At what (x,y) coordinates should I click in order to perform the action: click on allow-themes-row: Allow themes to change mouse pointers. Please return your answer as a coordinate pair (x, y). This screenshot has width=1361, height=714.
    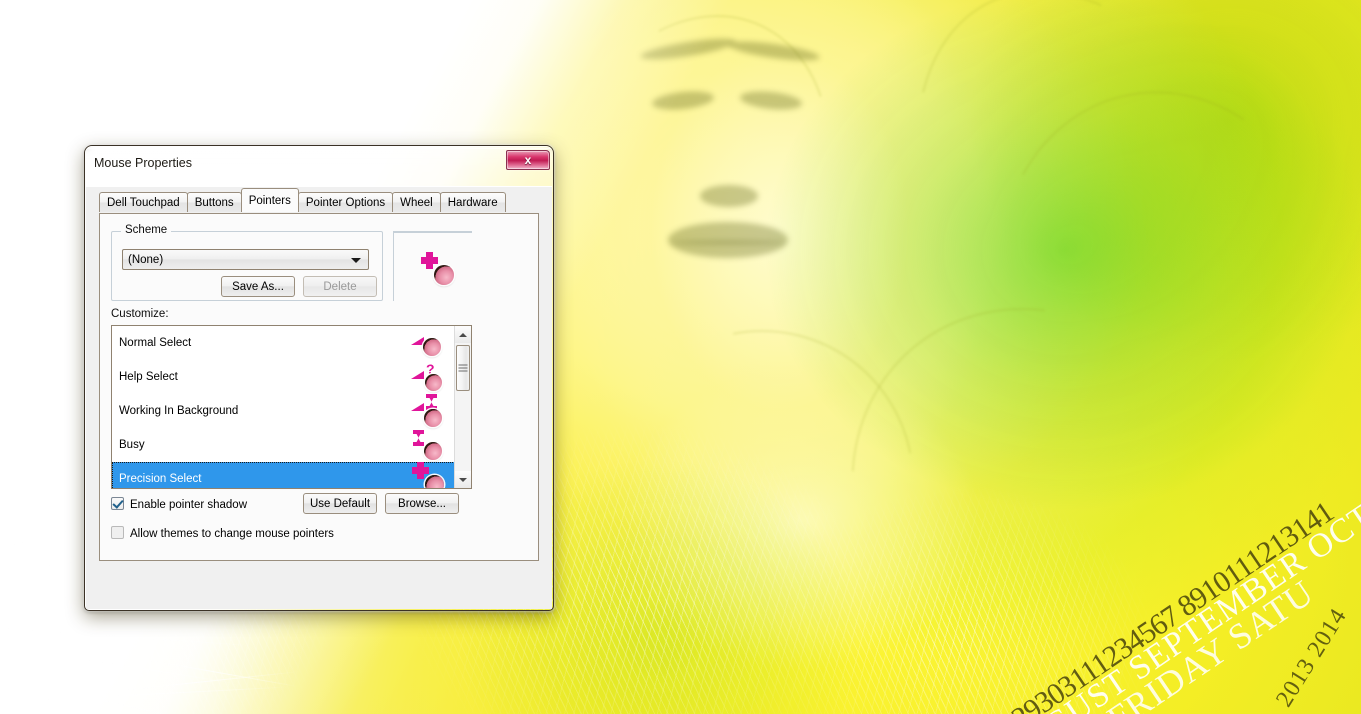
    Looking at the image, I should click on (222, 533).